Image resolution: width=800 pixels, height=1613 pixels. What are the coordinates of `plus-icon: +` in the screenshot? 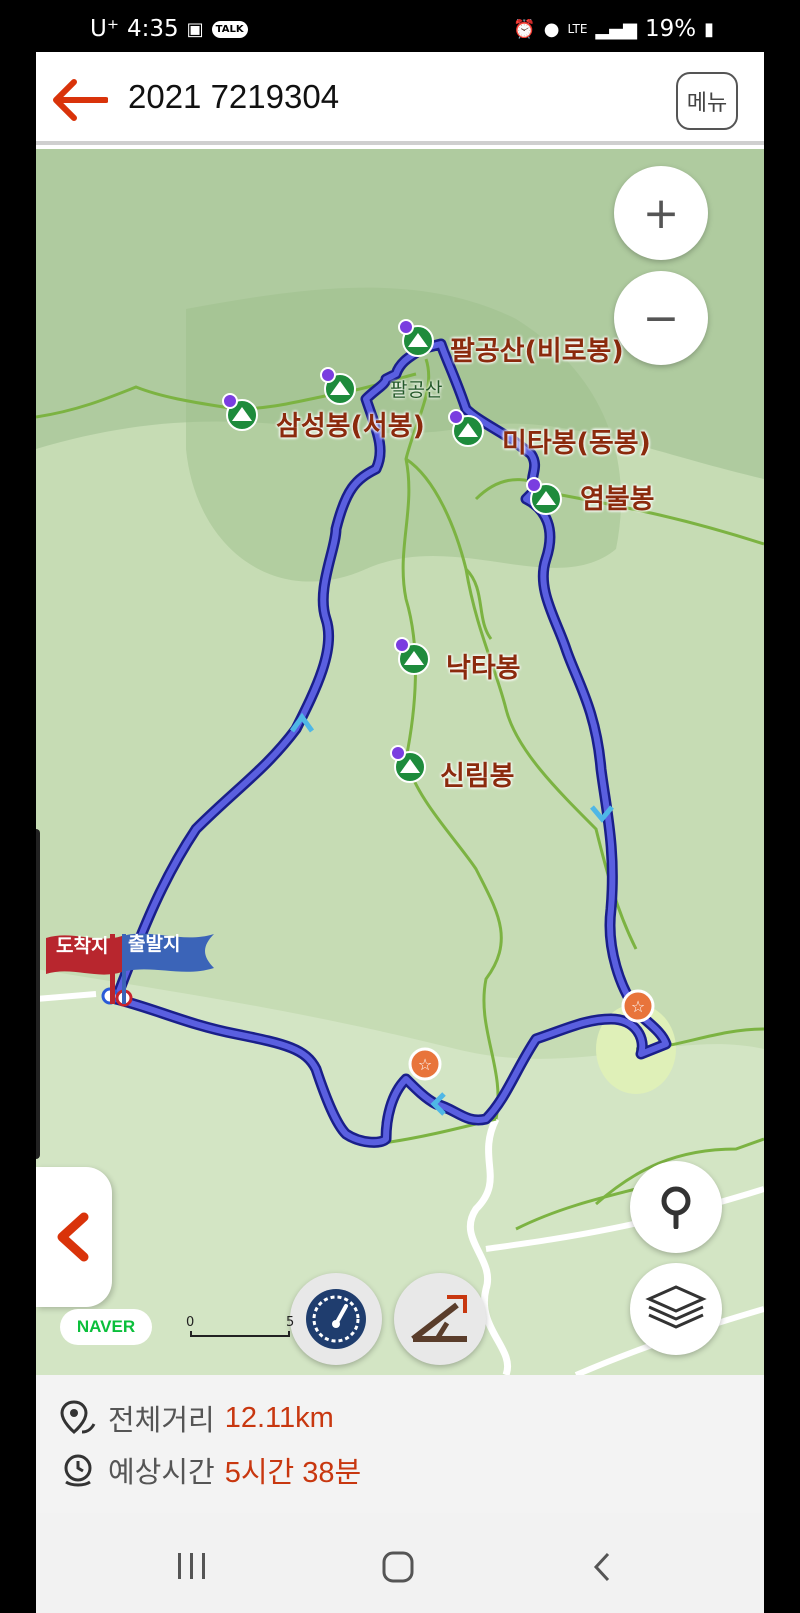 It's located at (661, 213).